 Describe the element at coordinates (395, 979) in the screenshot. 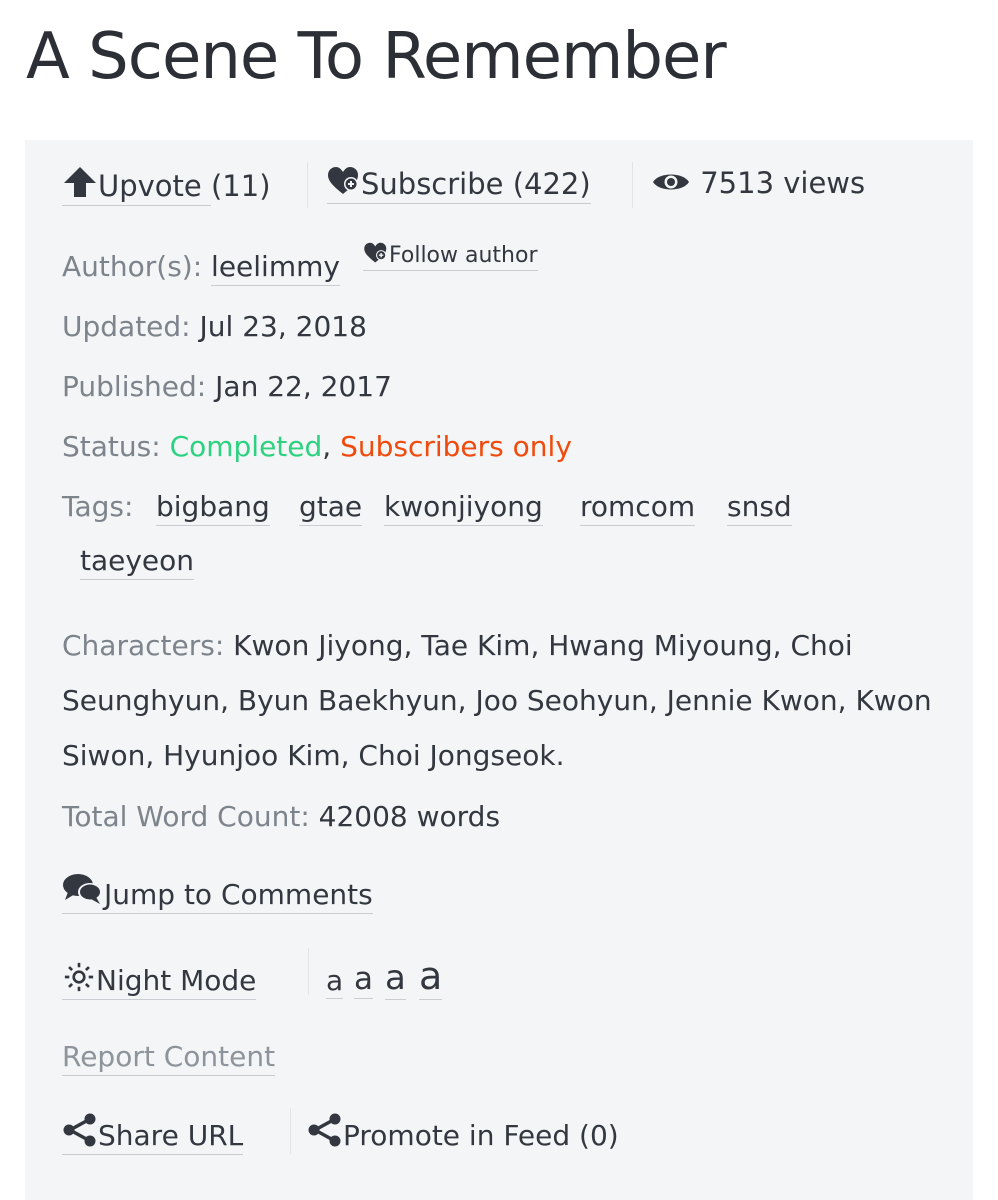

I see `font-size-large-button: a` at that location.